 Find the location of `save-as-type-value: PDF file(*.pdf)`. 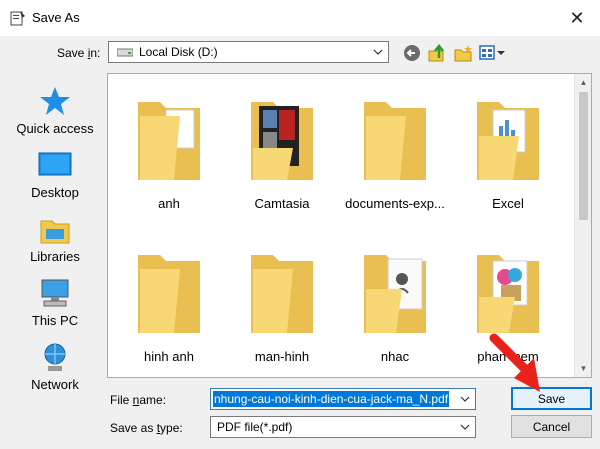

save-as-type-value: PDF file(*.pdf) is located at coordinates (255, 427).